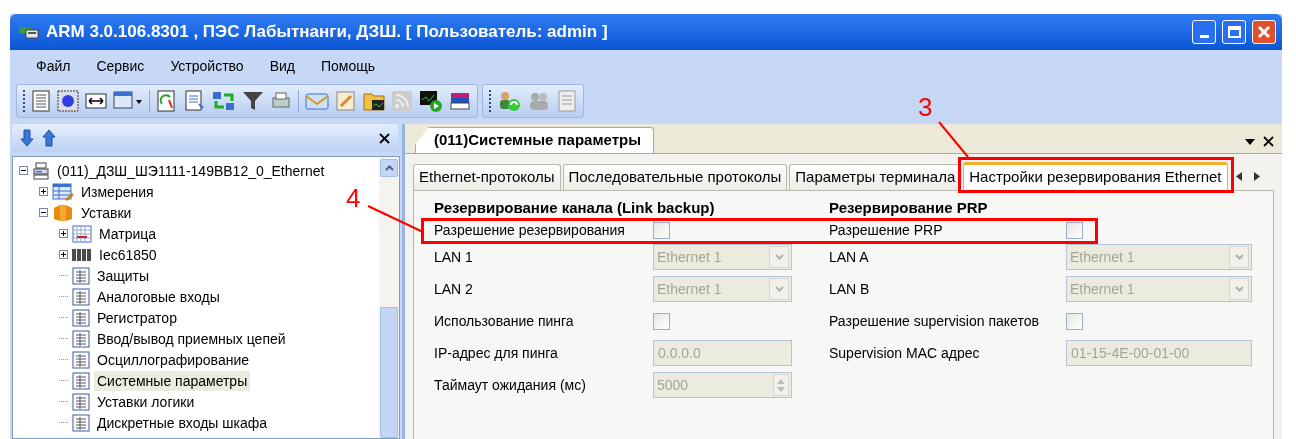 The height and width of the screenshot is (439, 1296). I want to click on tab: Последовательные протоколы, so click(675, 177).